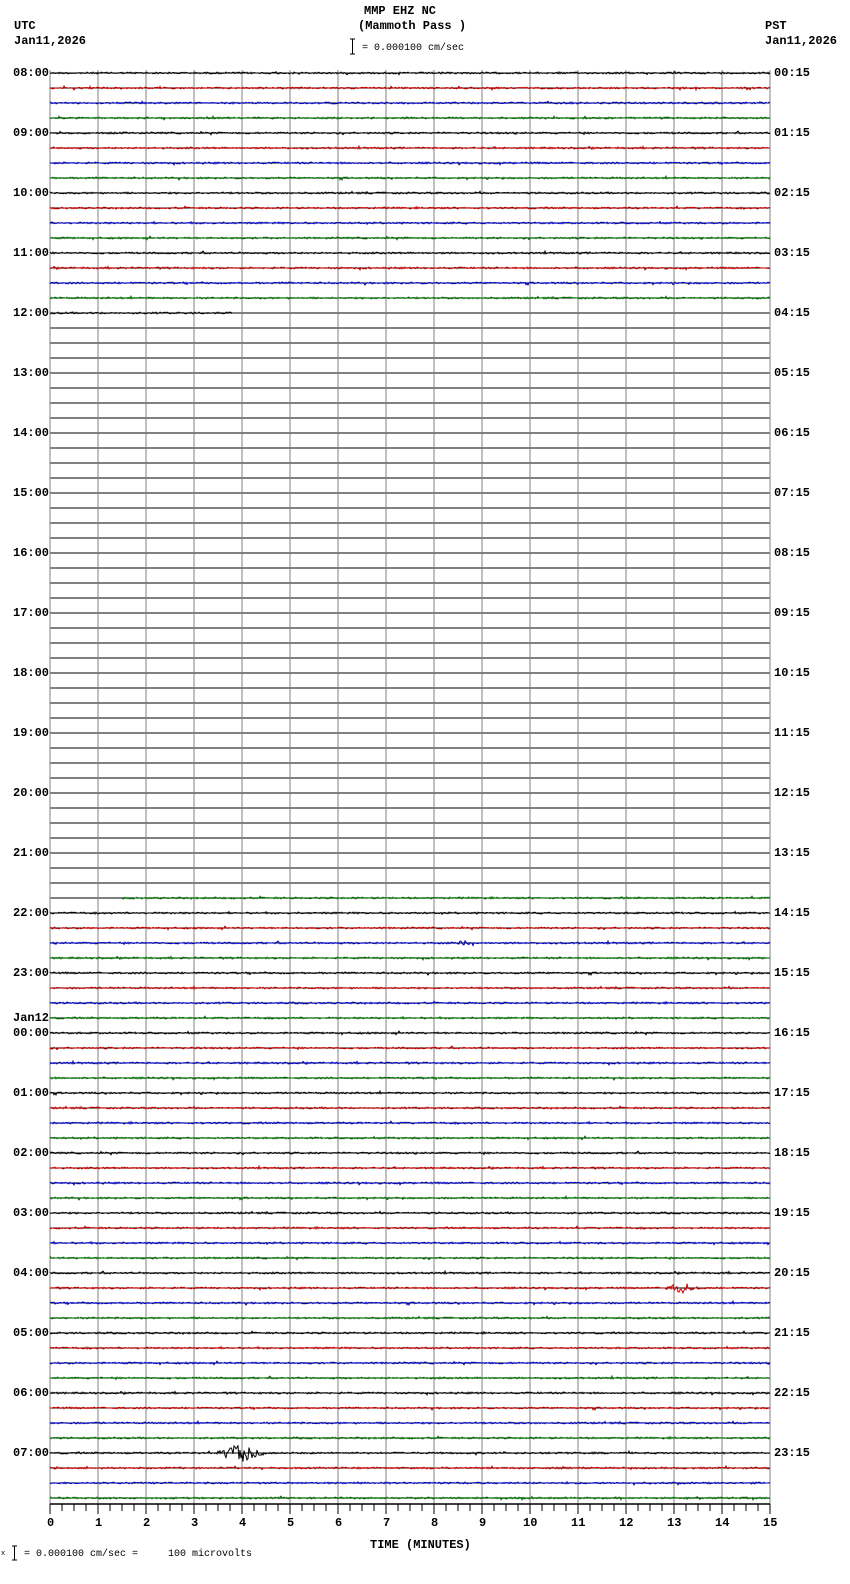 This screenshot has height=1584, width=850. I want to click on right-date: Jan11,2026, so click(801, 41).